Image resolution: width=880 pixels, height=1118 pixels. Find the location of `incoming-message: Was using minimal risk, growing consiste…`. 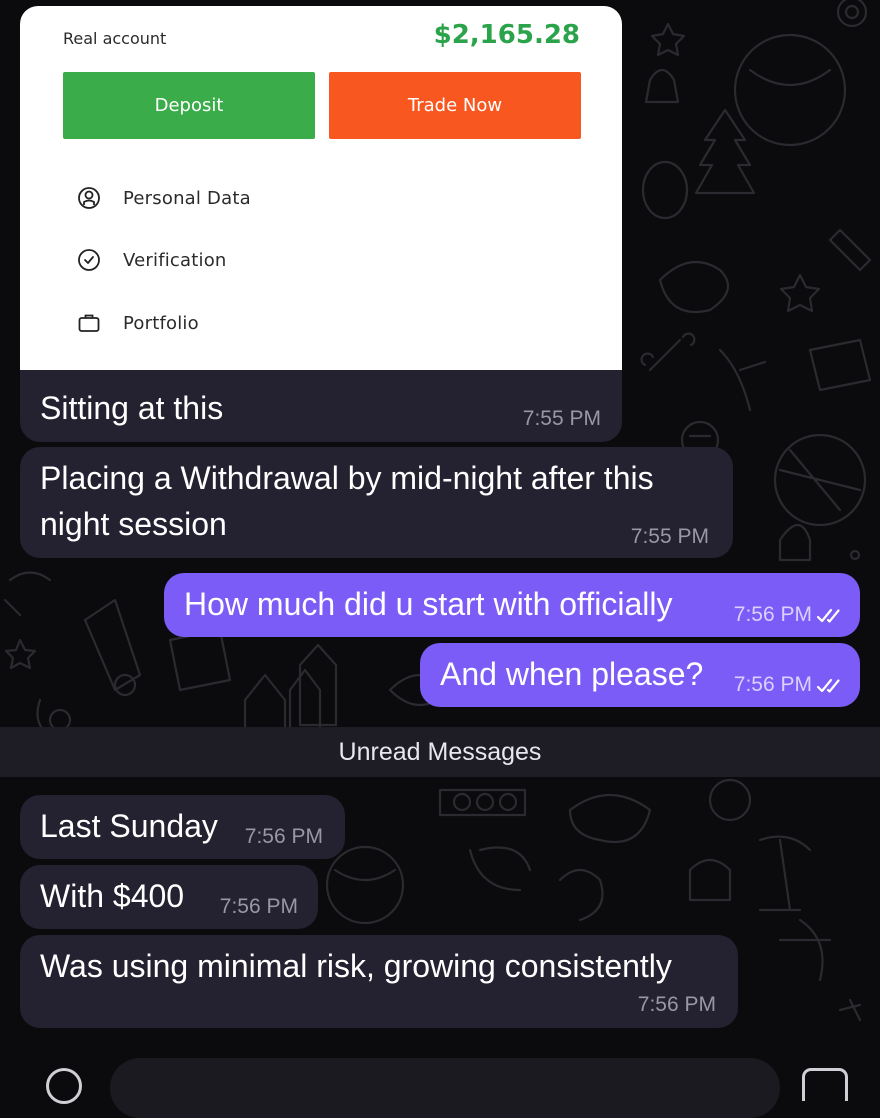

incoming-message: Was using minimal risk, growing consiste… is located at coordinates (379, 981).